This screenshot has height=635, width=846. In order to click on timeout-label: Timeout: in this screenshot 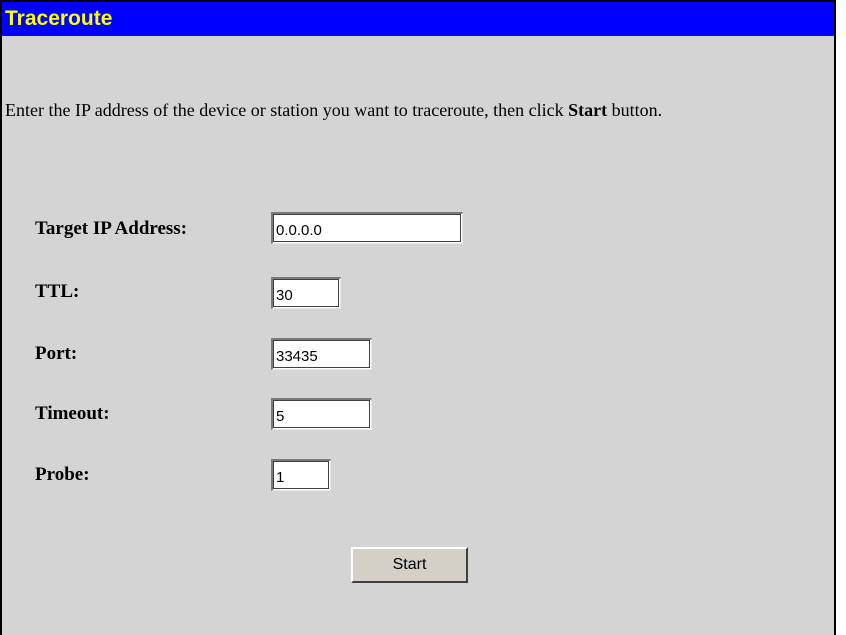, I will do `click(72, 413)`.